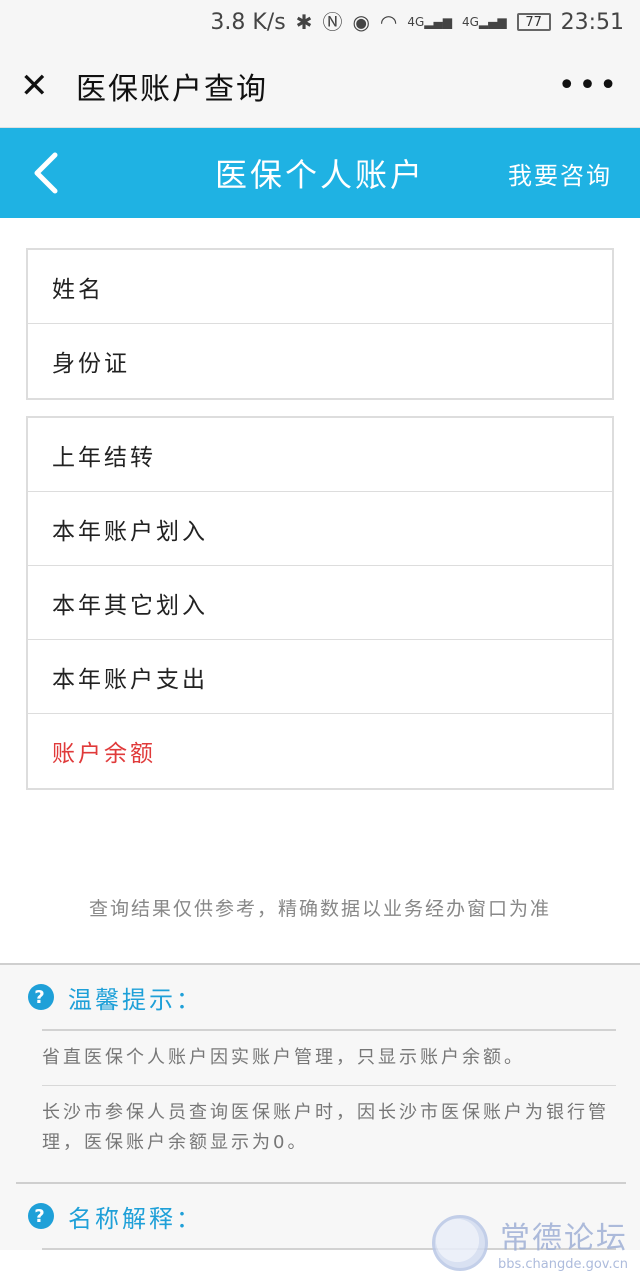  I want to click on row-label: 账户余额, so click(104, 754).